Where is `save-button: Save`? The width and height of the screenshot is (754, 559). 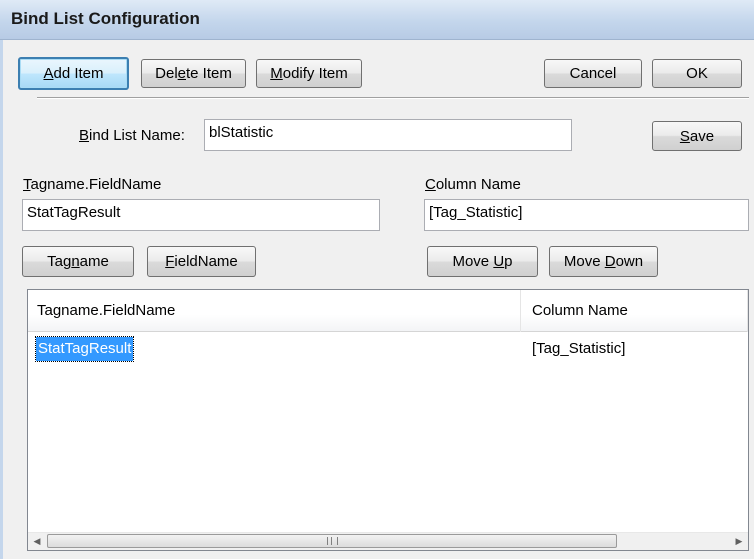
save-button: Save is located at coordinates (697, 136).